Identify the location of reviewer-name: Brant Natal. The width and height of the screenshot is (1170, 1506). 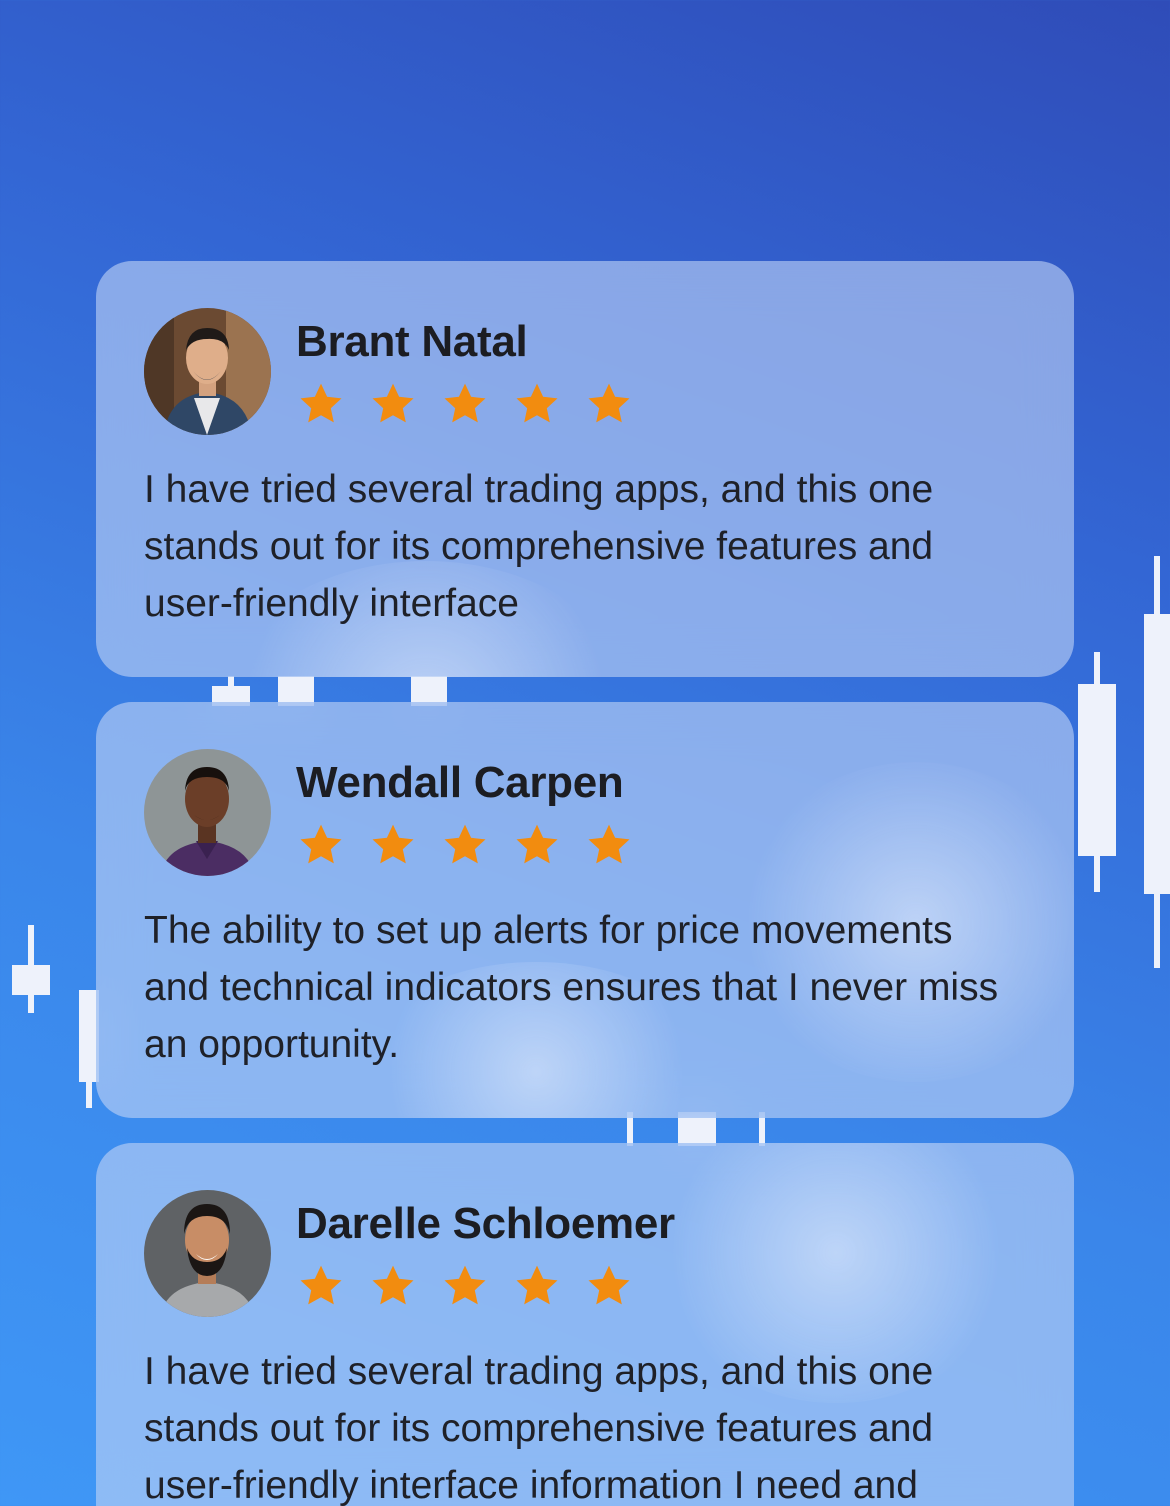
(412, 341).